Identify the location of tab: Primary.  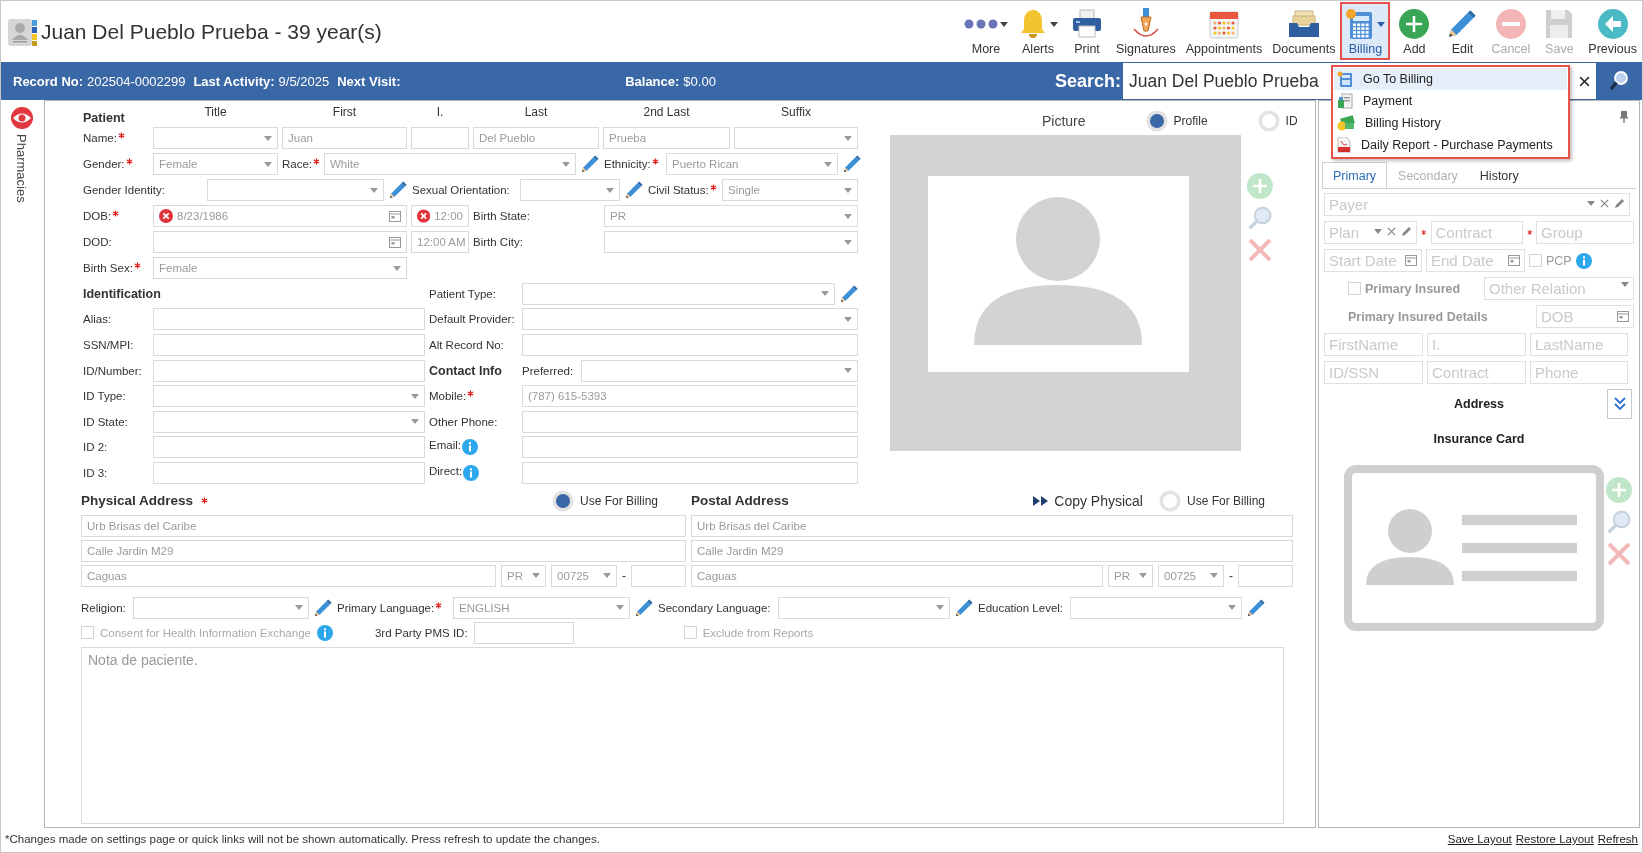
(1355, 175).